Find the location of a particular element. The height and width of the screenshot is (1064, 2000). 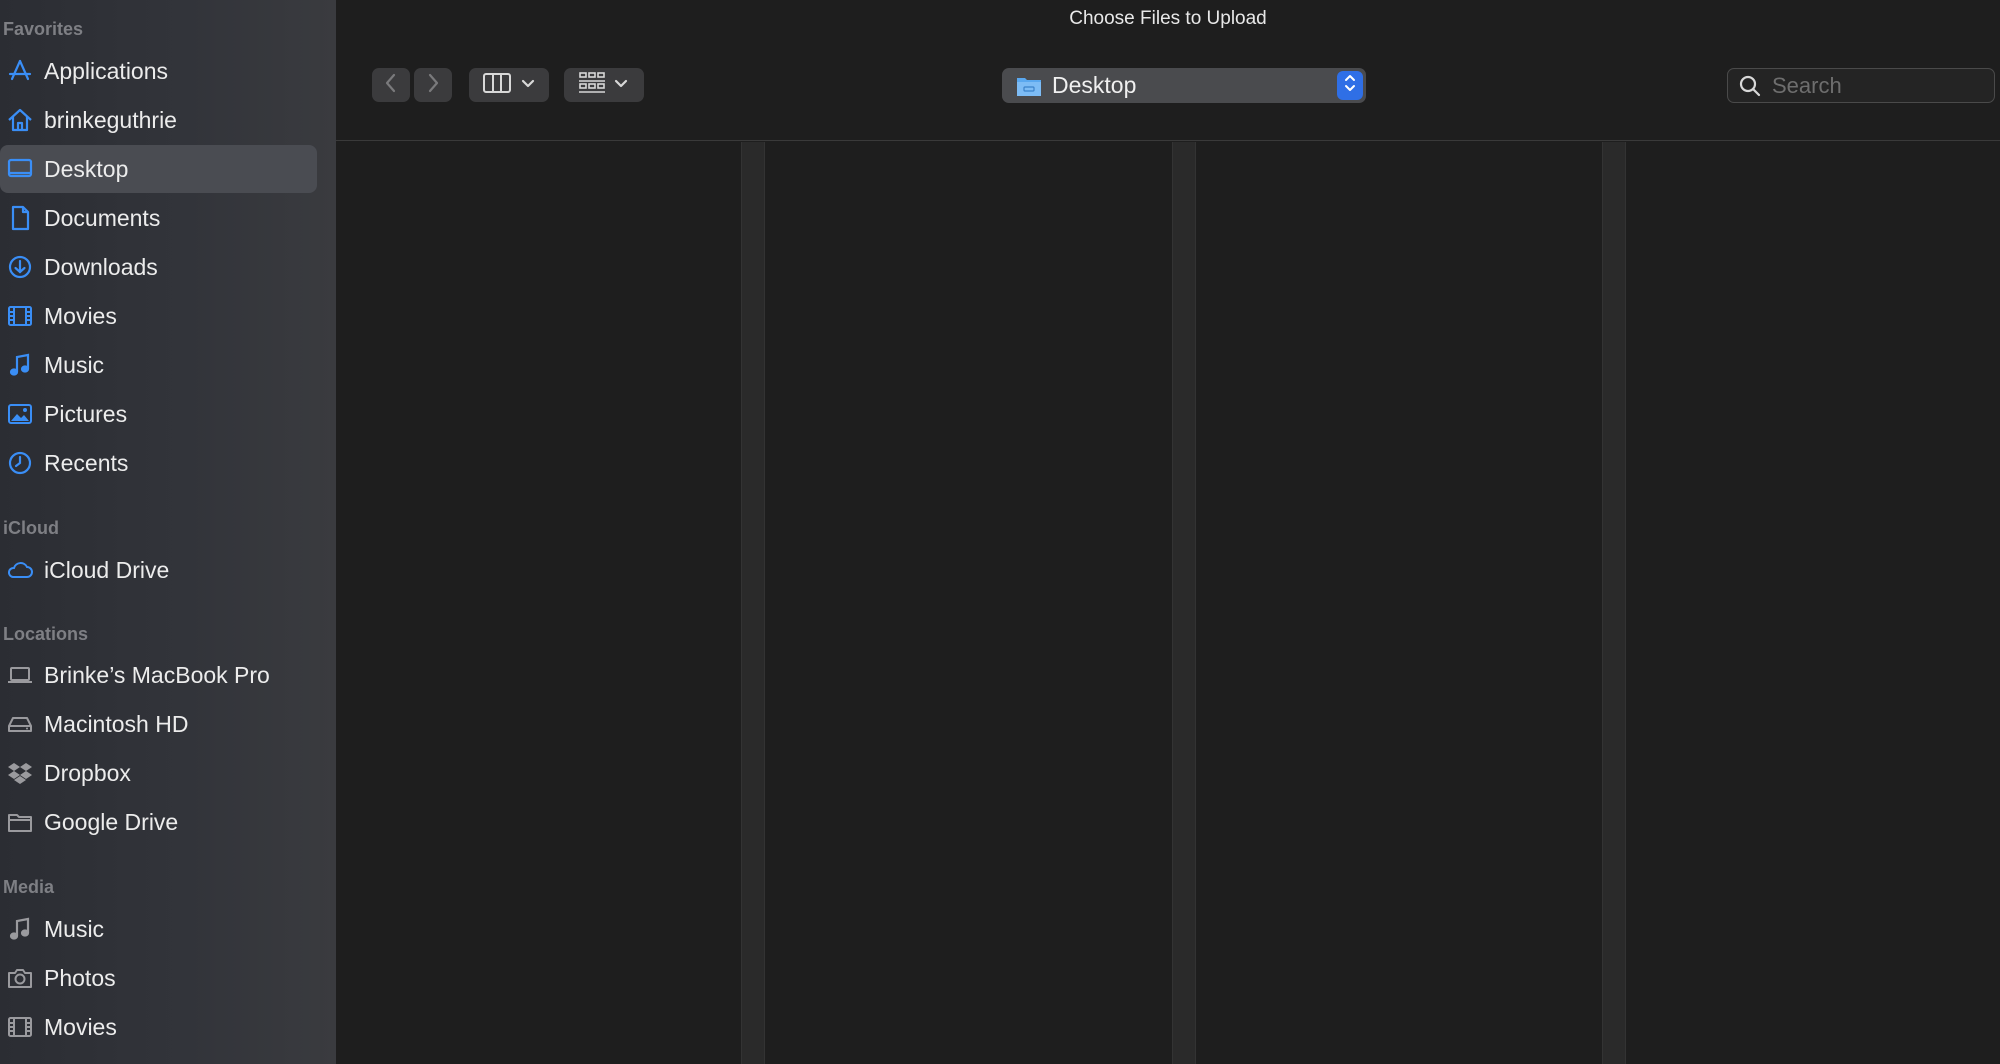

sidebar-item-label: Recents is located at coordinates (86, 462).